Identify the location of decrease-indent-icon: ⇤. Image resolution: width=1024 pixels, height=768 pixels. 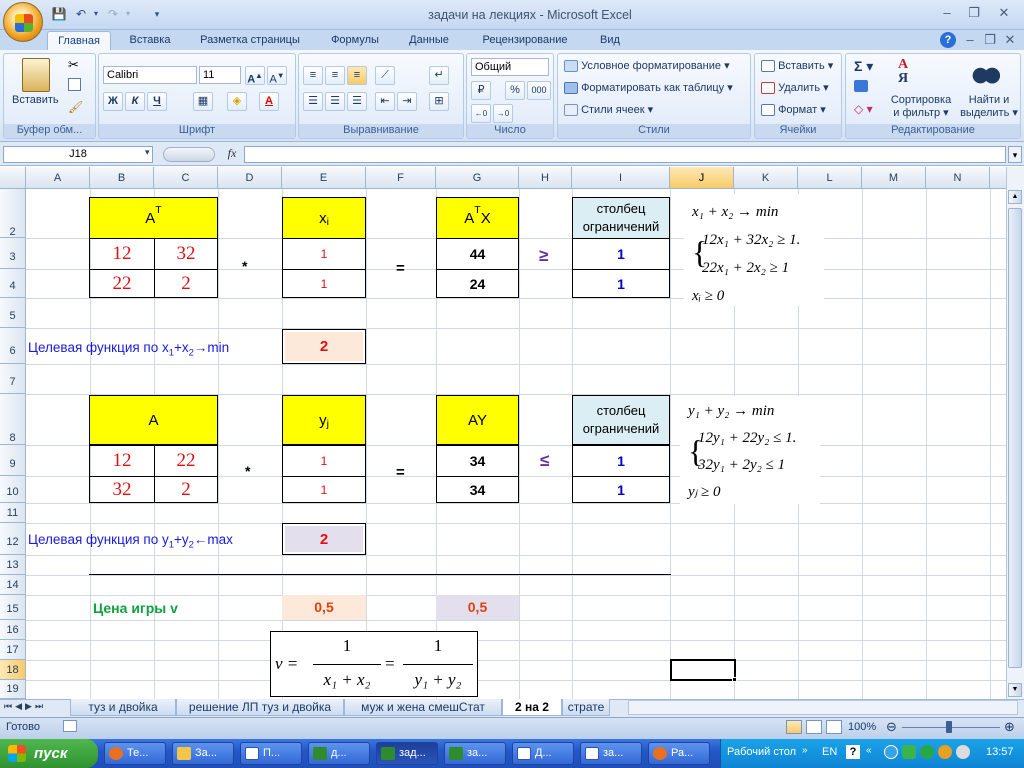
(385, 101).